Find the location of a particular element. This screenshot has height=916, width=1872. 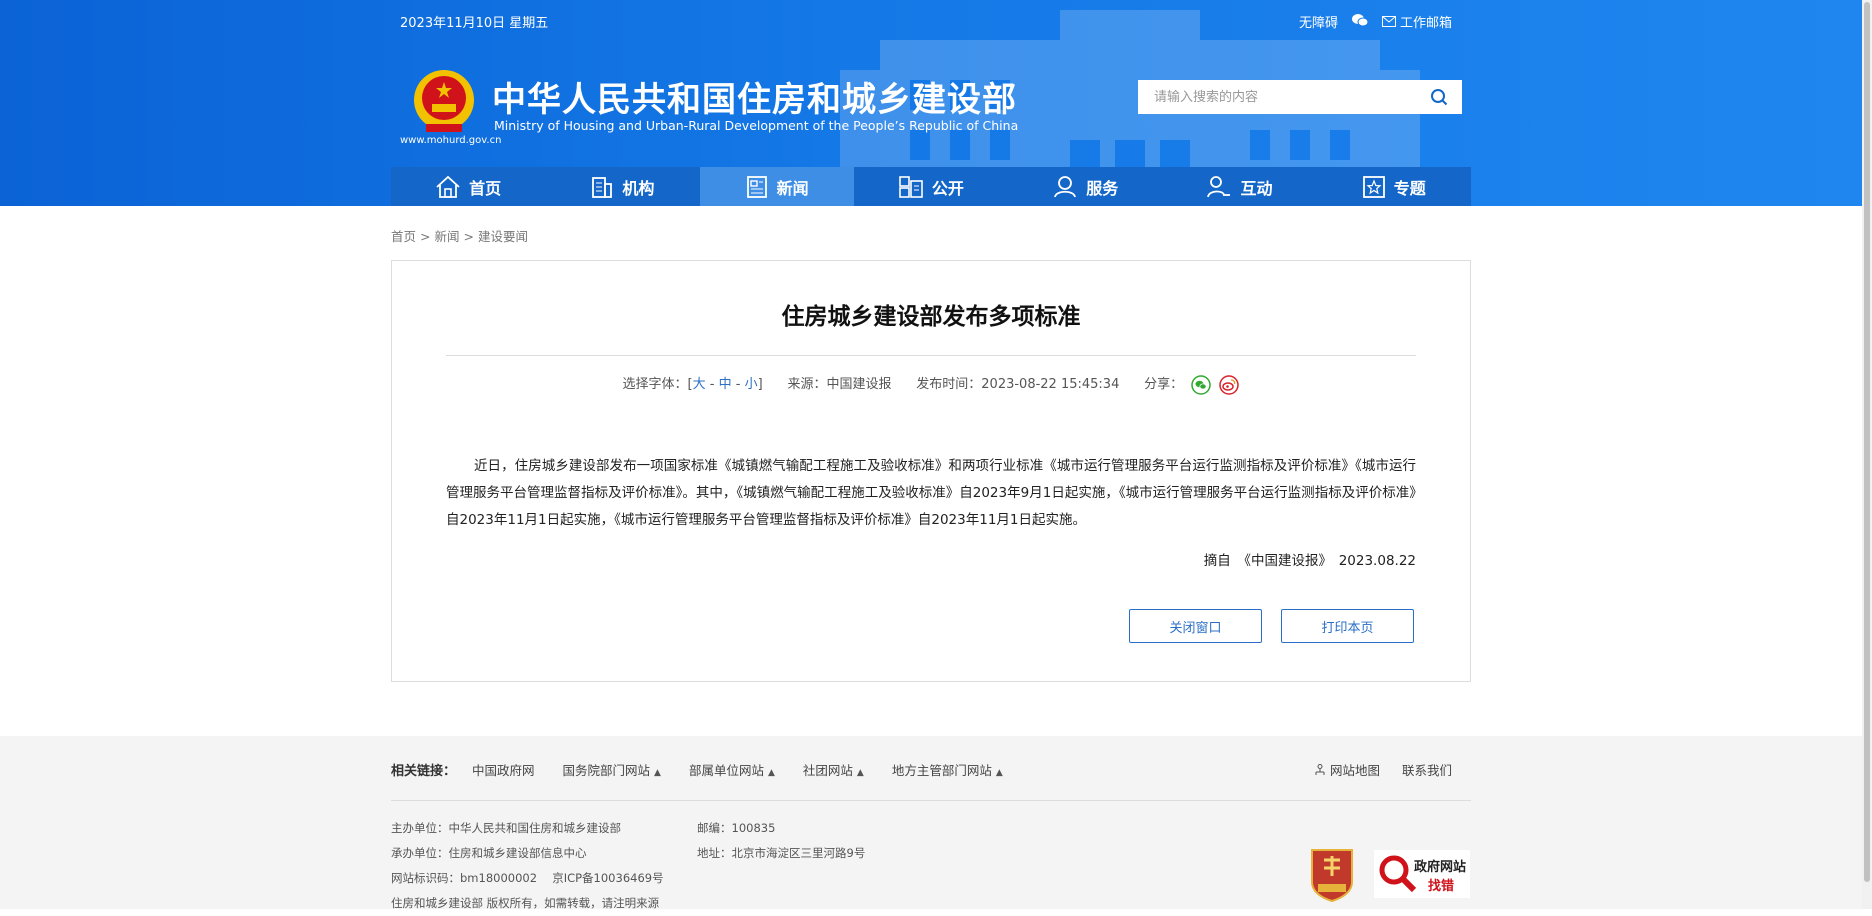

site-id-info: 网站标识码：bm18000002 京ICP备10036469号 is located at coordinates (527, 878).